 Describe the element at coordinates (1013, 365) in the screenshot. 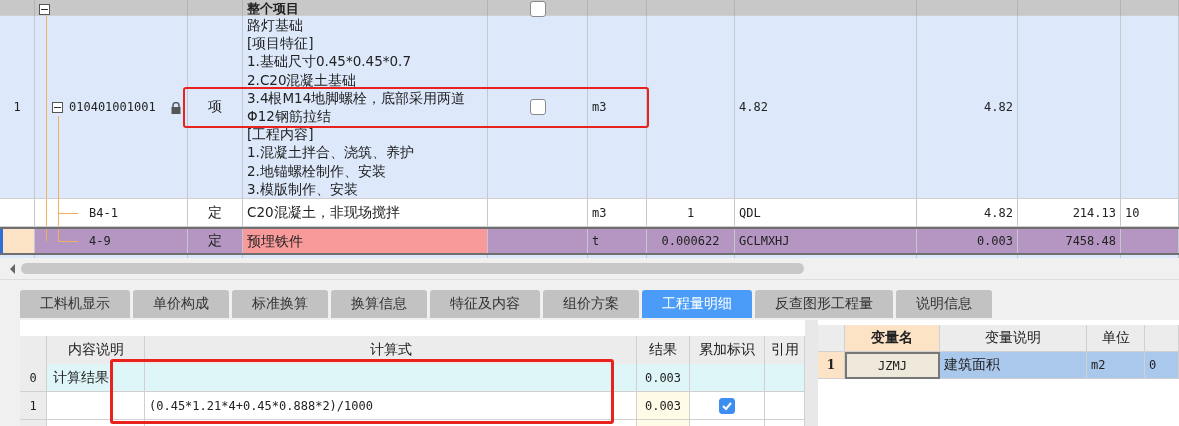

I see `variable-description: 建筑面积` at that location.